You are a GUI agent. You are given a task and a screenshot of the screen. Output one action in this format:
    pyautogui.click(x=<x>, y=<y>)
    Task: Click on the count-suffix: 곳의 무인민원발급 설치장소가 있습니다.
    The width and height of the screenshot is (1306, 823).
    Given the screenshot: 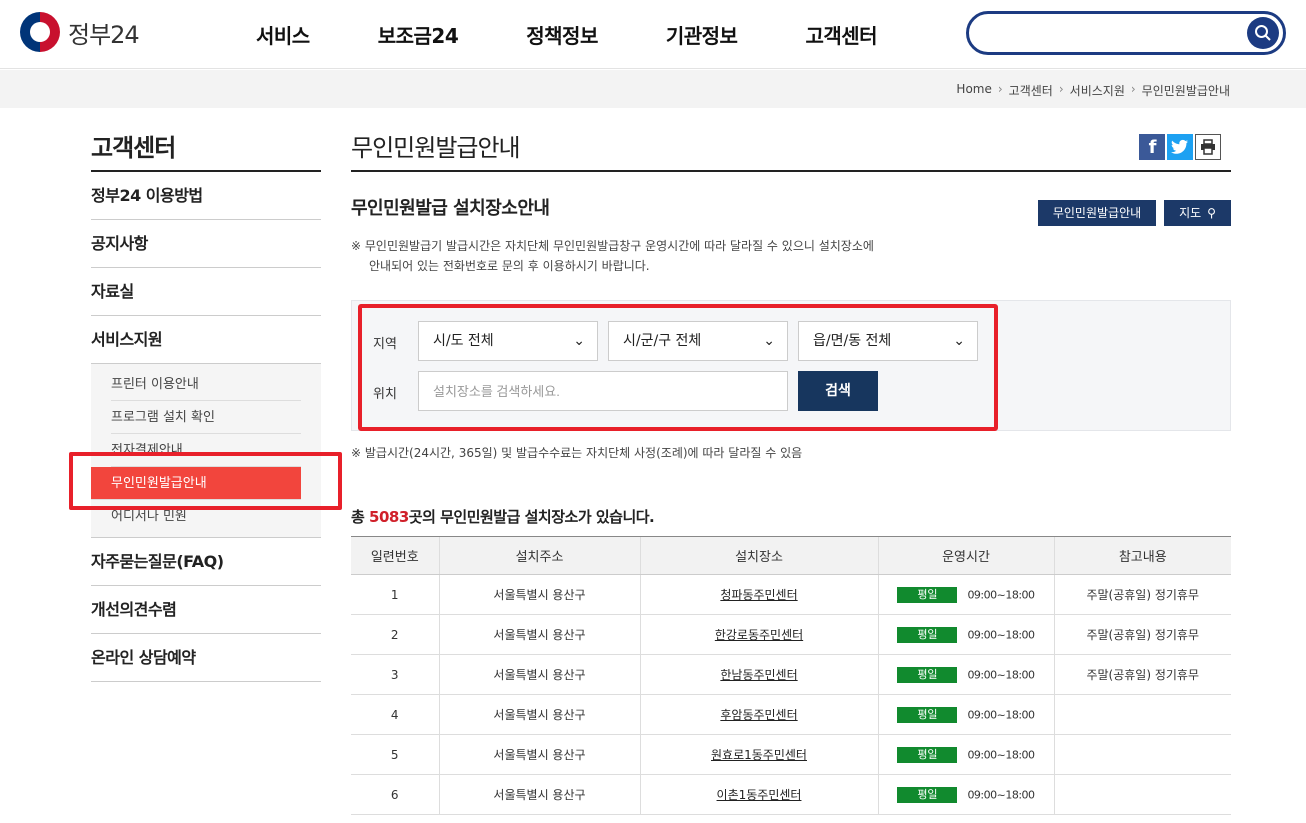 What is the action you would take?
    pyautogui.click(x=531, y=517)
    